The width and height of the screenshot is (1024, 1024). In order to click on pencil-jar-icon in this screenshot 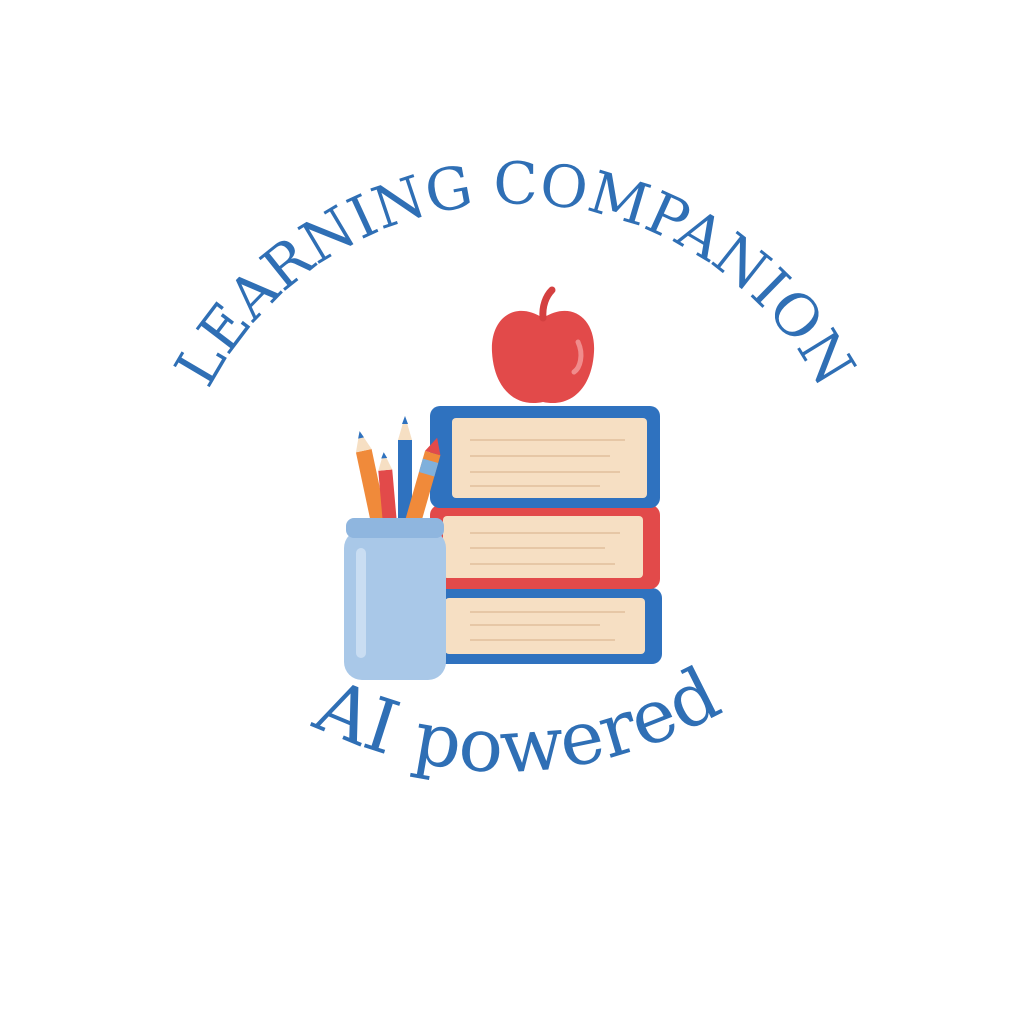, I will do `click(395, 599)`.